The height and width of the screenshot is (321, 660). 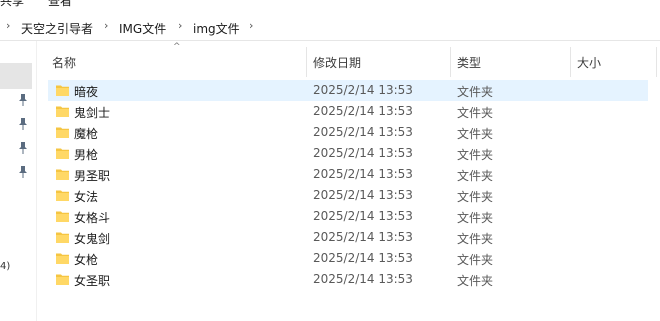 I want to click on file-name: 魔枪, so click(x=86, y=133).